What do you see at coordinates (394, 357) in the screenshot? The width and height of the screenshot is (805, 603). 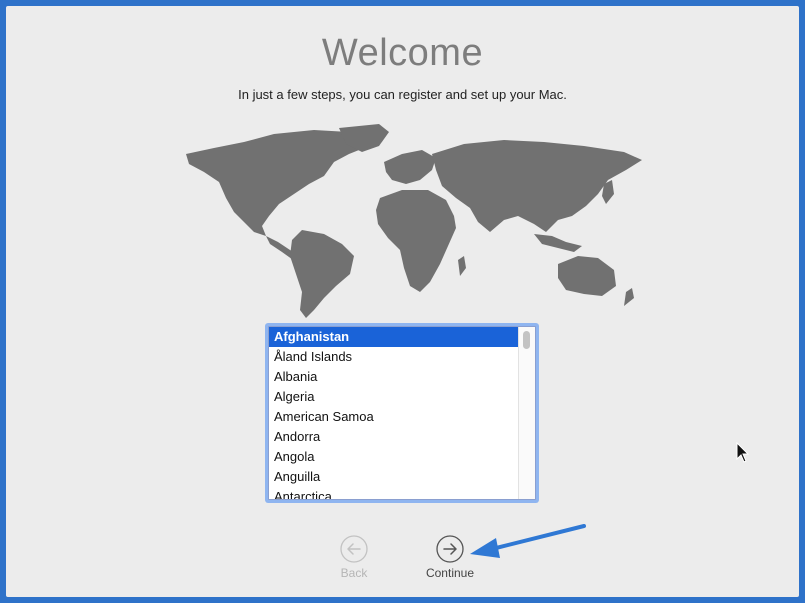 I see `list-item: Åland Islands` at bounding box center [394, 357].